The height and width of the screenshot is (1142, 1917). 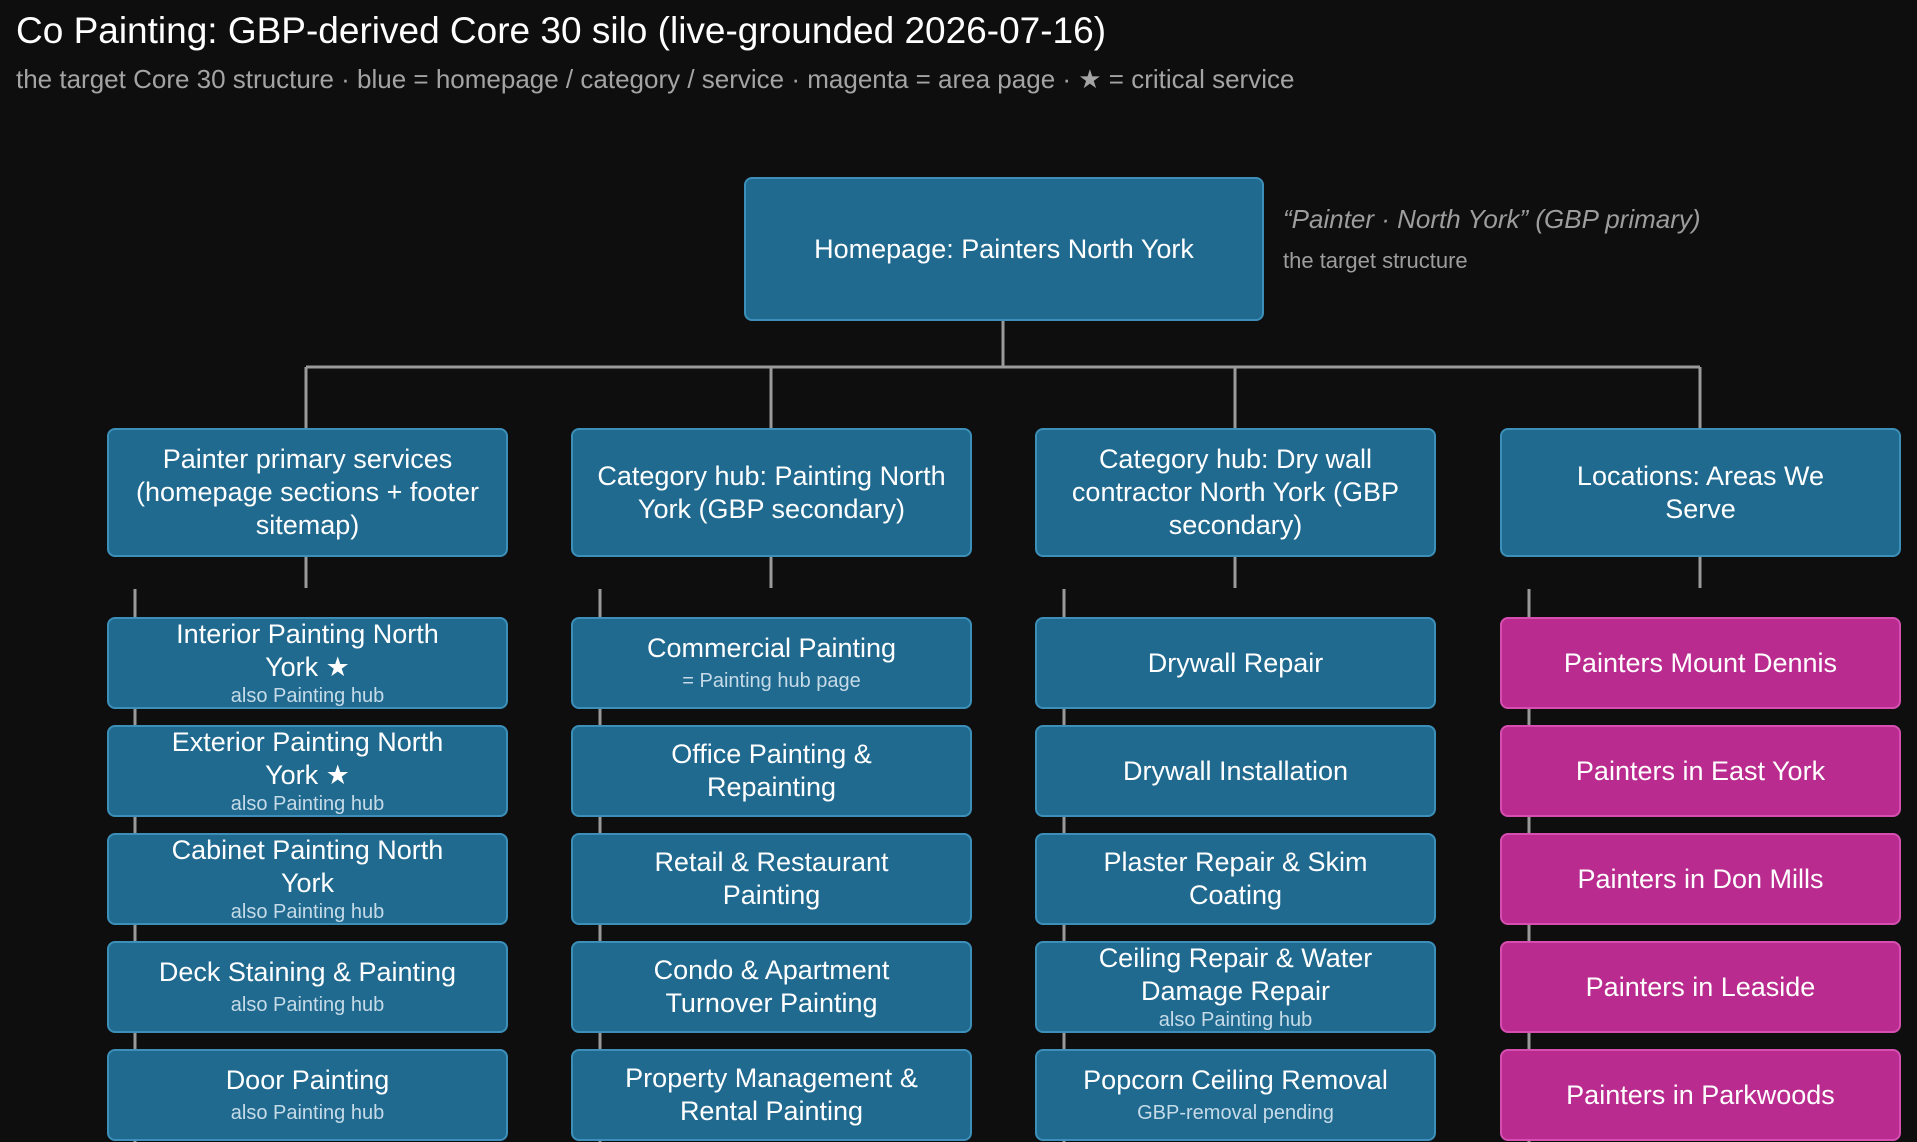 I want to click on area-node: Painters in Leaside, so click(x=1700, y=987).